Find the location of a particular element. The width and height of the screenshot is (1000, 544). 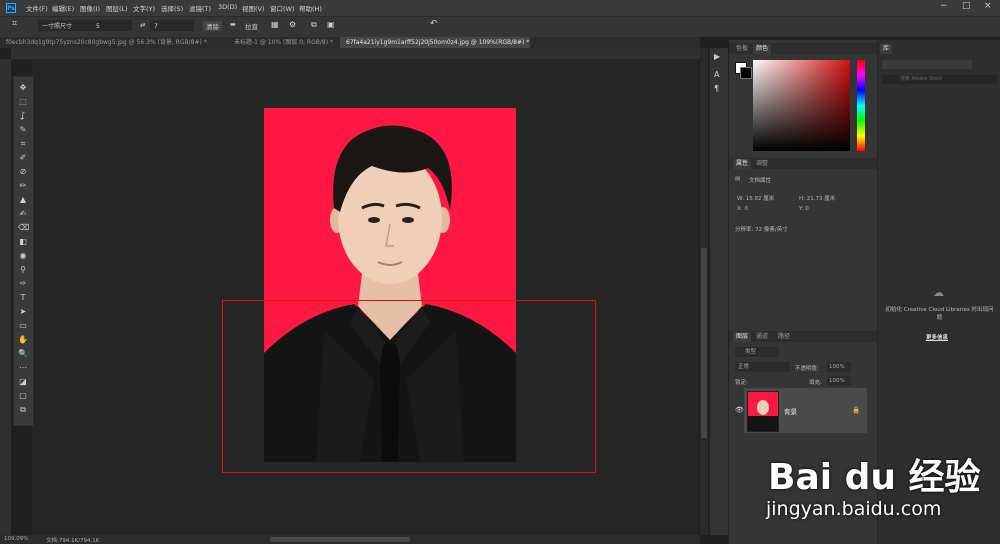

width-value: W: 15.92 厘米 is located at coordinates (755, 198).